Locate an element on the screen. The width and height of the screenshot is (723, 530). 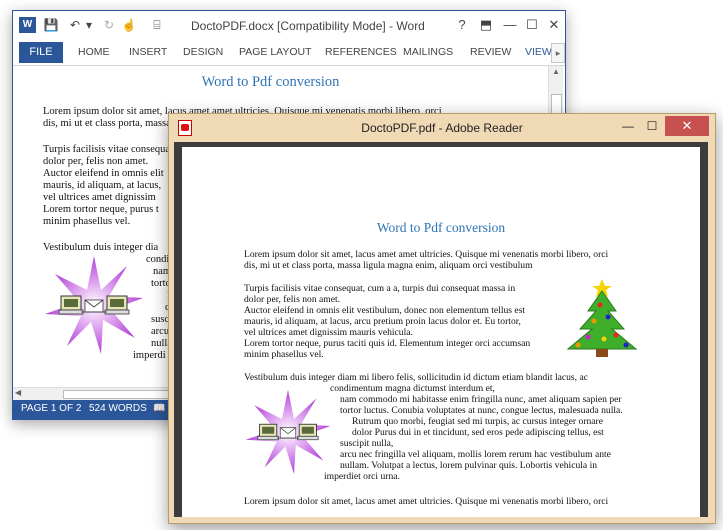
tab-insert: INSERT is located at coordinates (148, 52).